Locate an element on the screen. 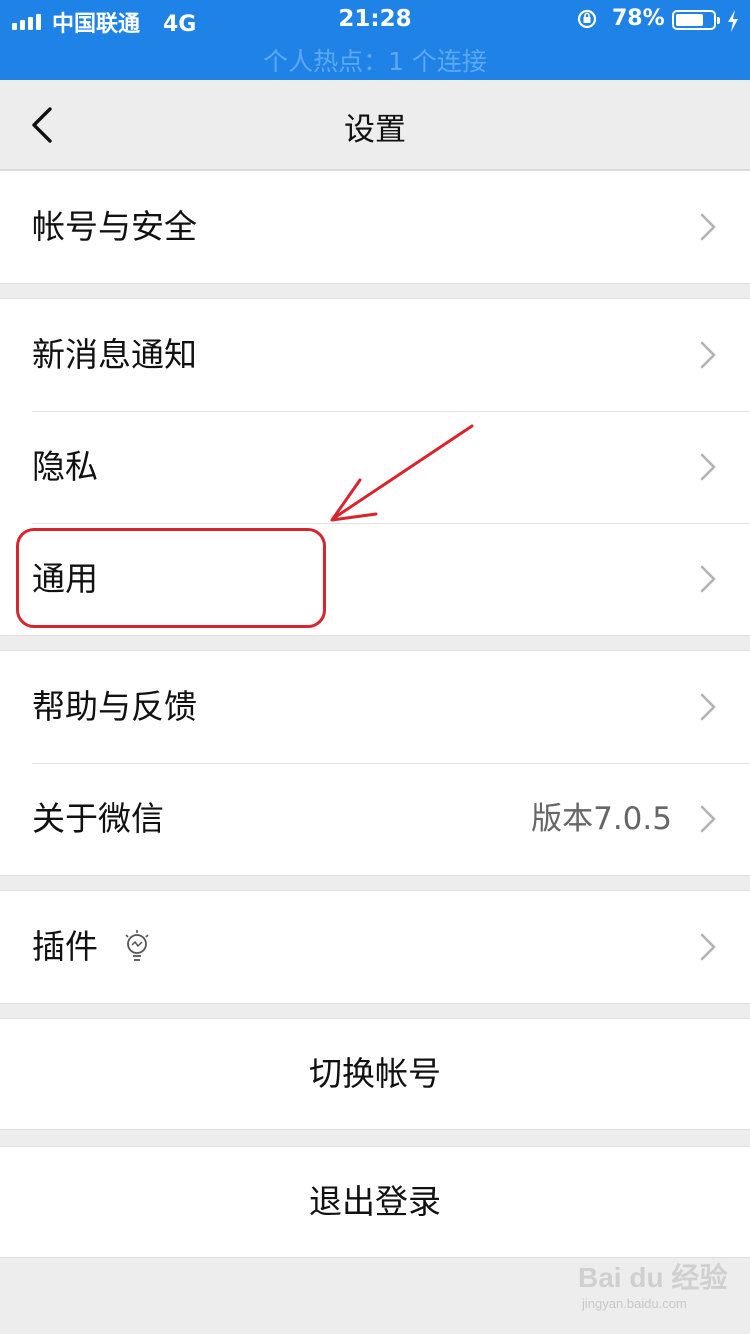 The height and width of the screenshot is (1334, 750). switch-account-button: 切换帐号 is located at coordinates (375, 1074).